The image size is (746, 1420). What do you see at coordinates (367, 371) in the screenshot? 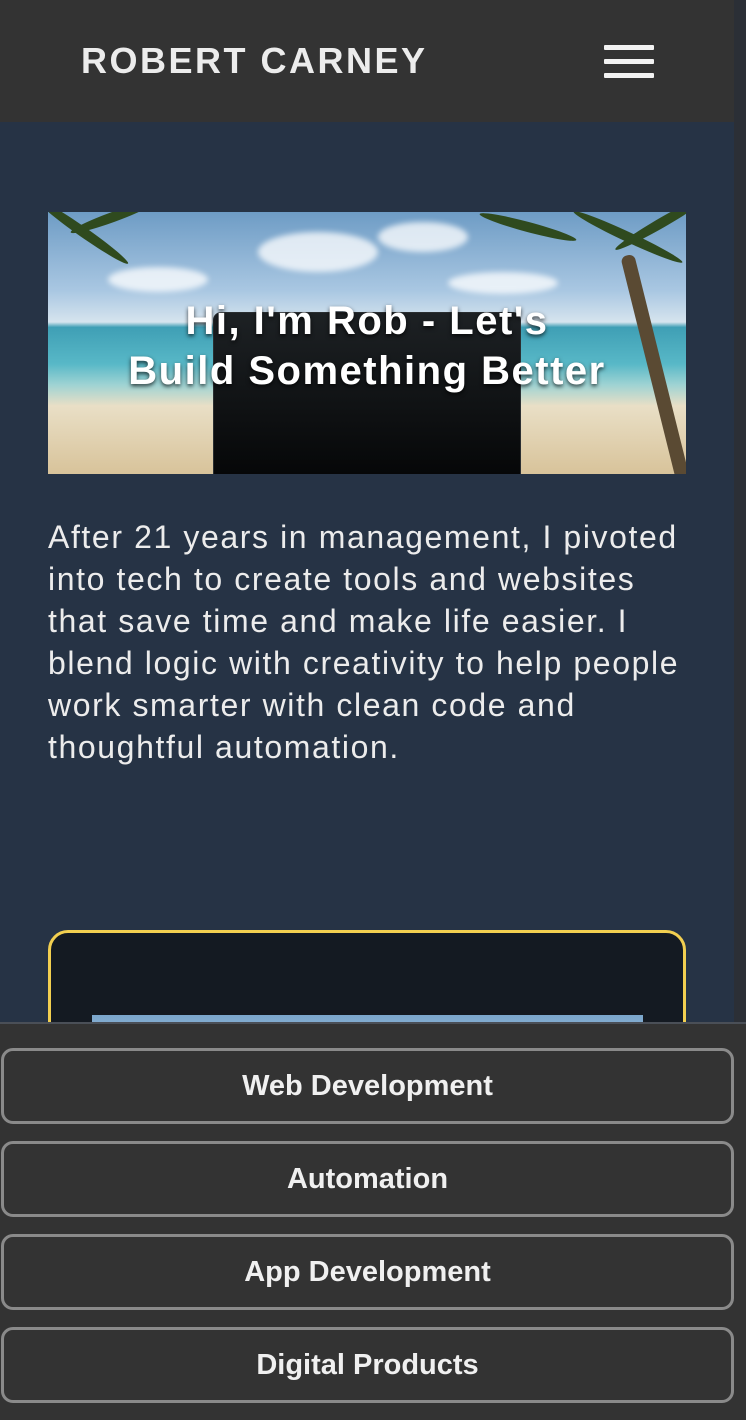
I see `hero-title-line: Build Something Better` at bounding box center [367, 371].